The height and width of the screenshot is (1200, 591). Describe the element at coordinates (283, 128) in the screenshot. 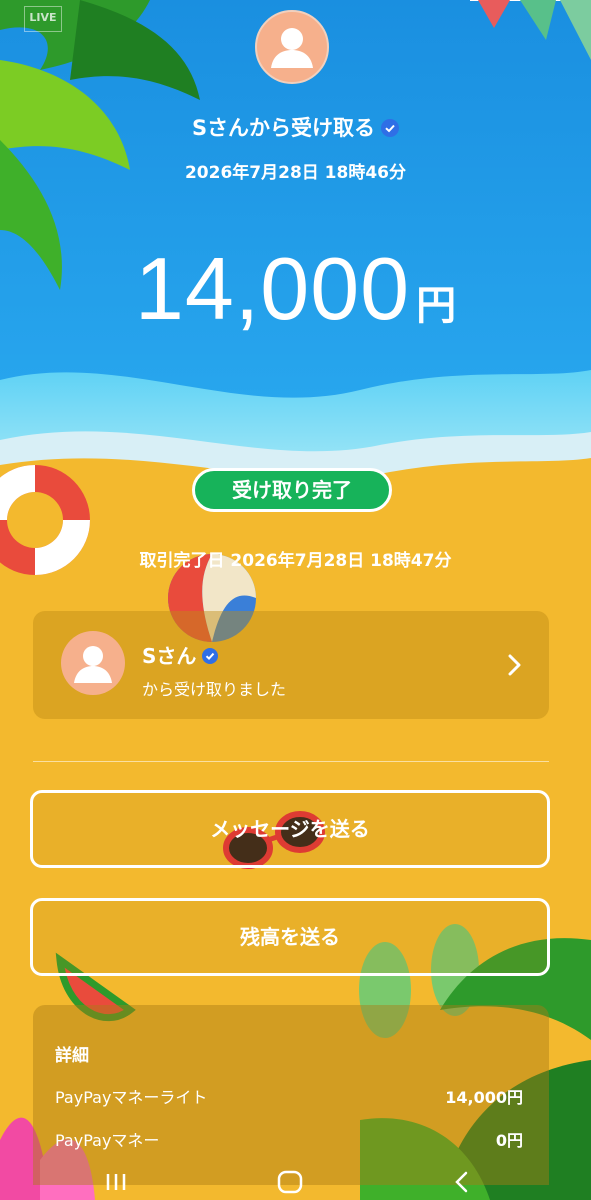

I see `title-text: Sさんから受け取る` at that location.